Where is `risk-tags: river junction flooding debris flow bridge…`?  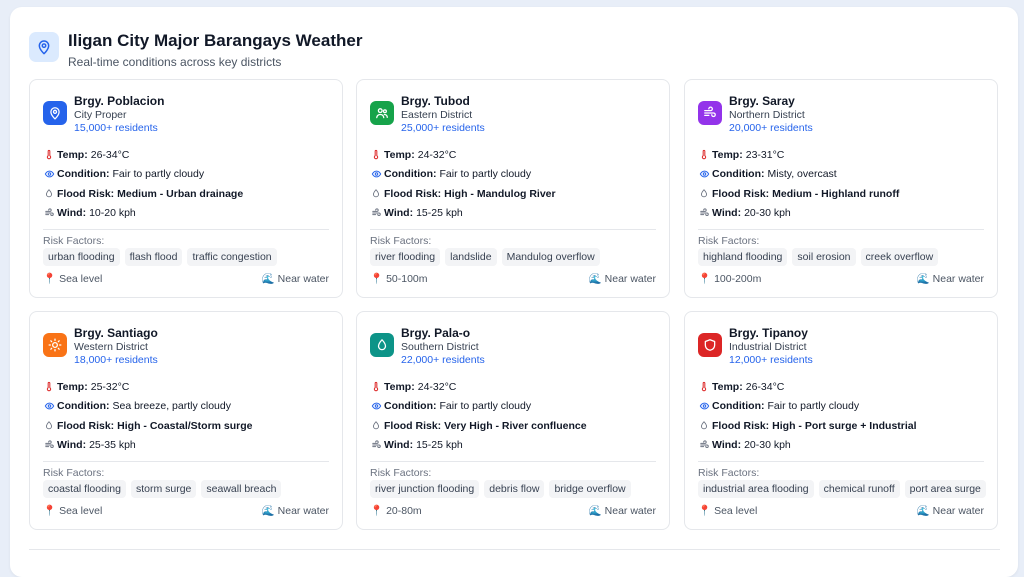
risk-tags: river junction flooding debris flow bridge… is located at coordinates (500, 489).